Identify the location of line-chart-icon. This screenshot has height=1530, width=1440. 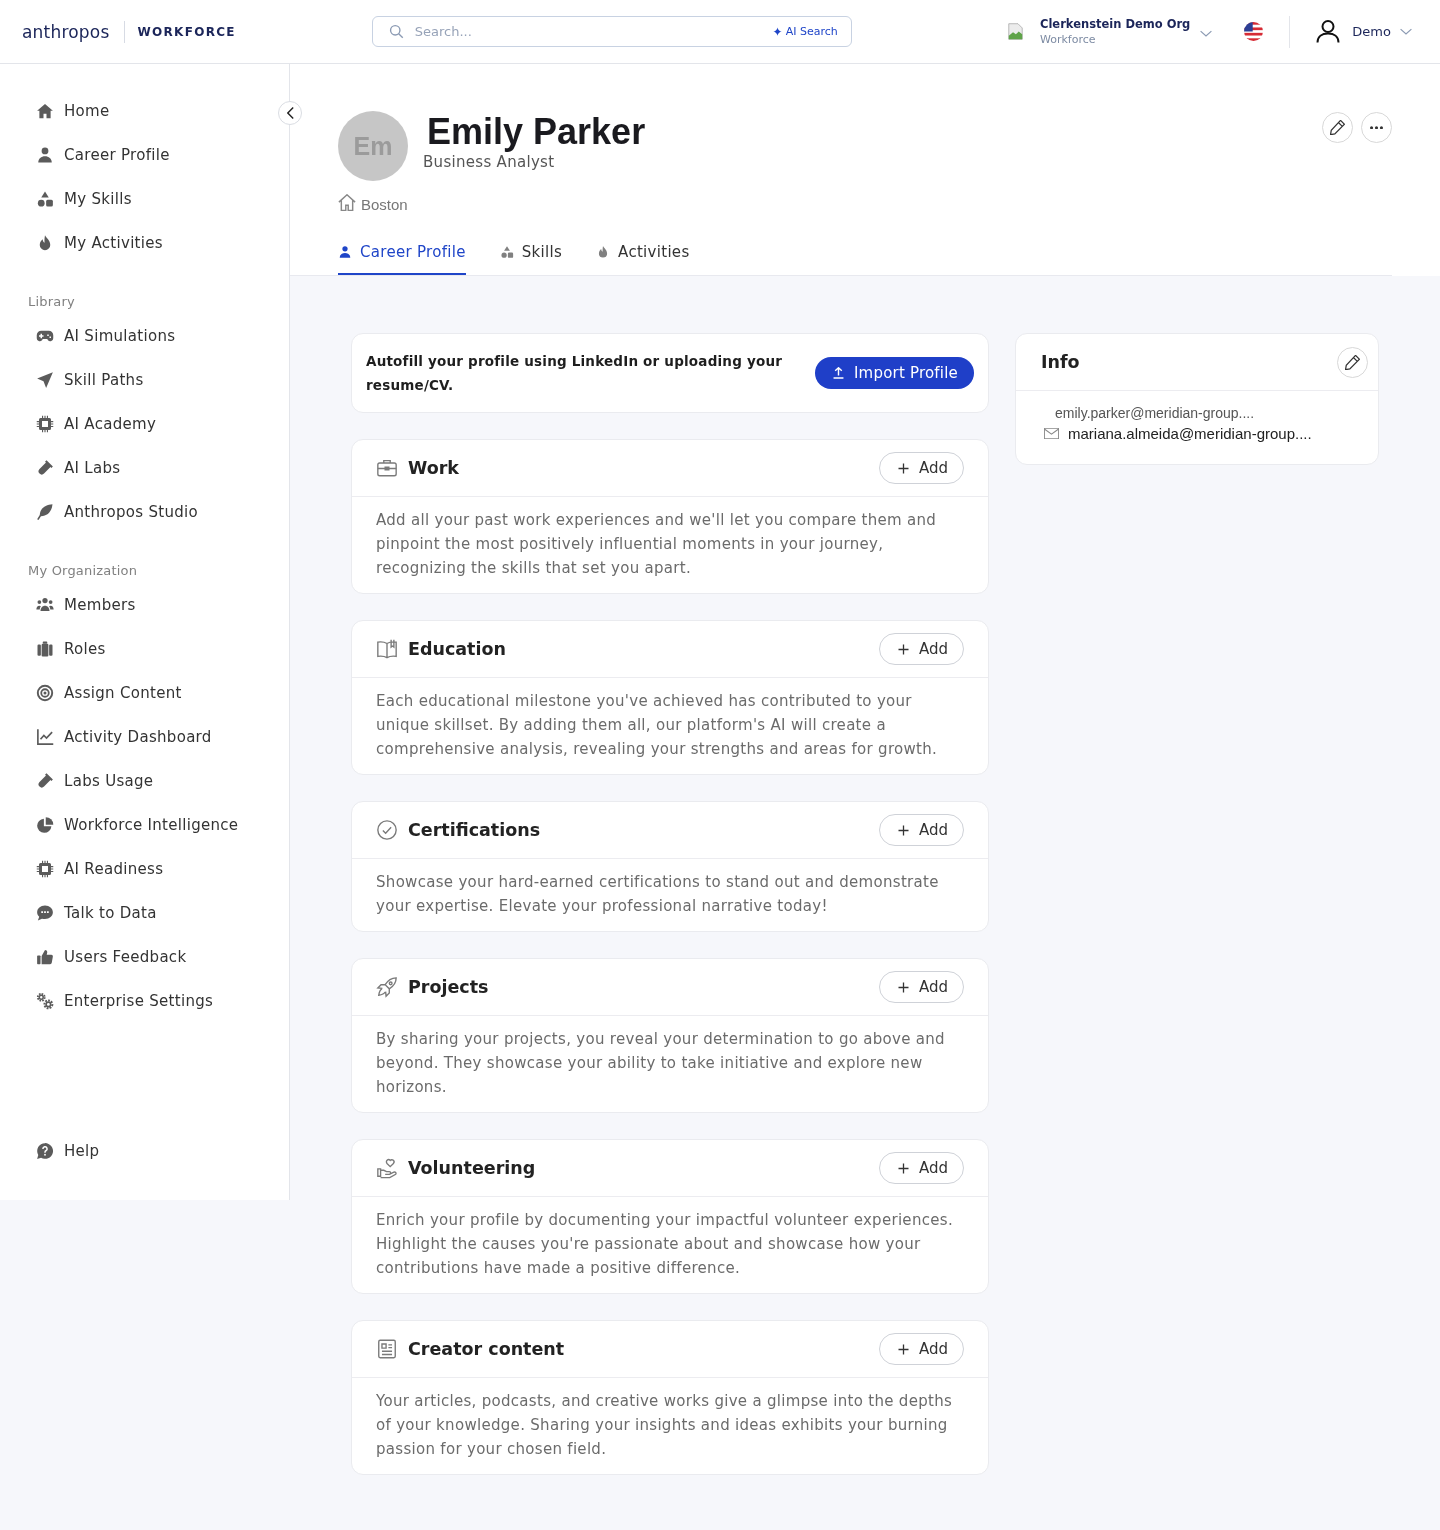
(45, 737).